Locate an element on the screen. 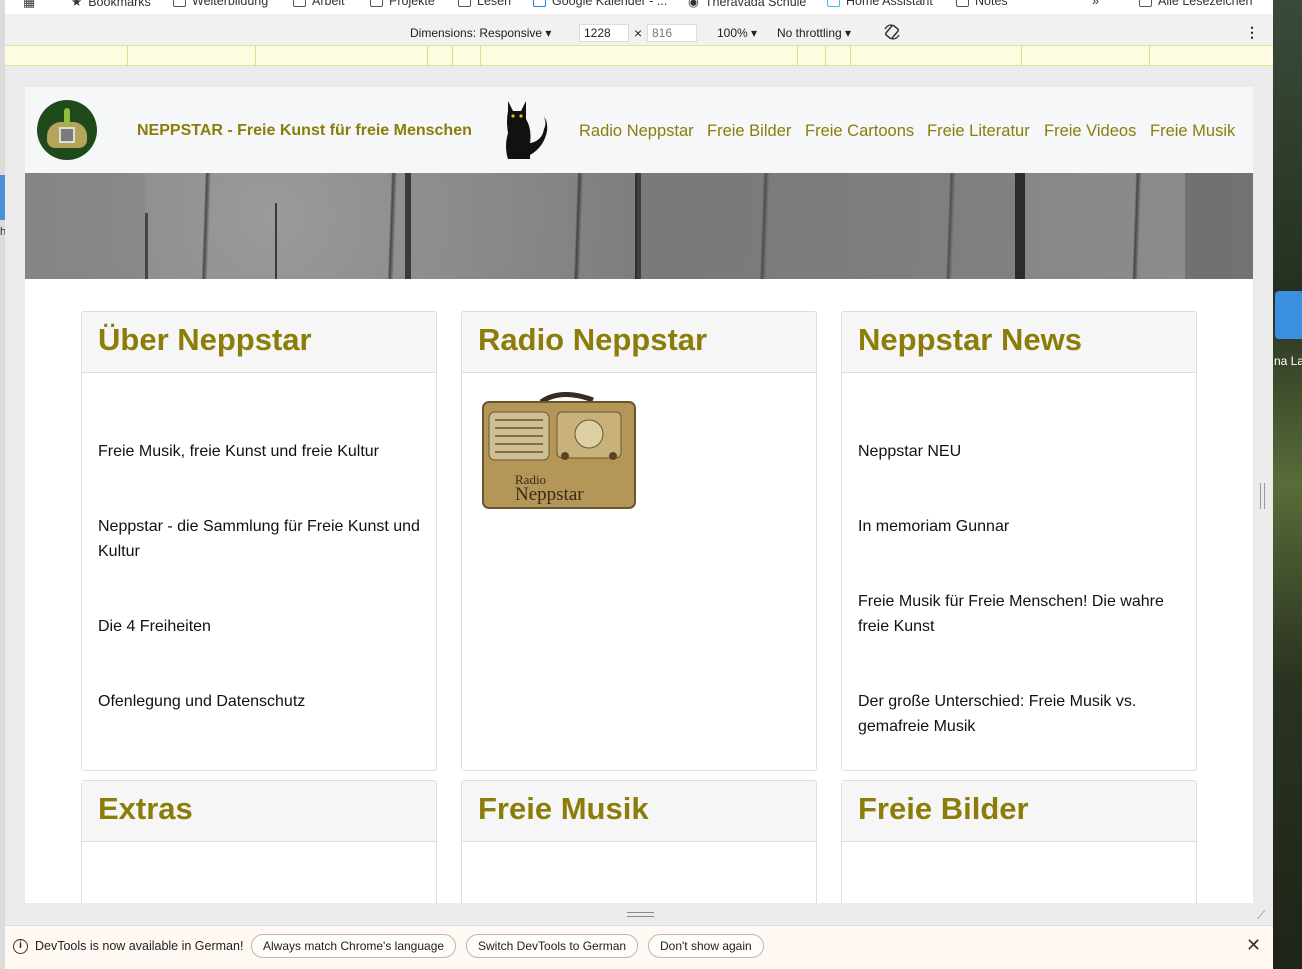 The image size is (1302, 969). rotate-icon is located at coordinates (892, 32).